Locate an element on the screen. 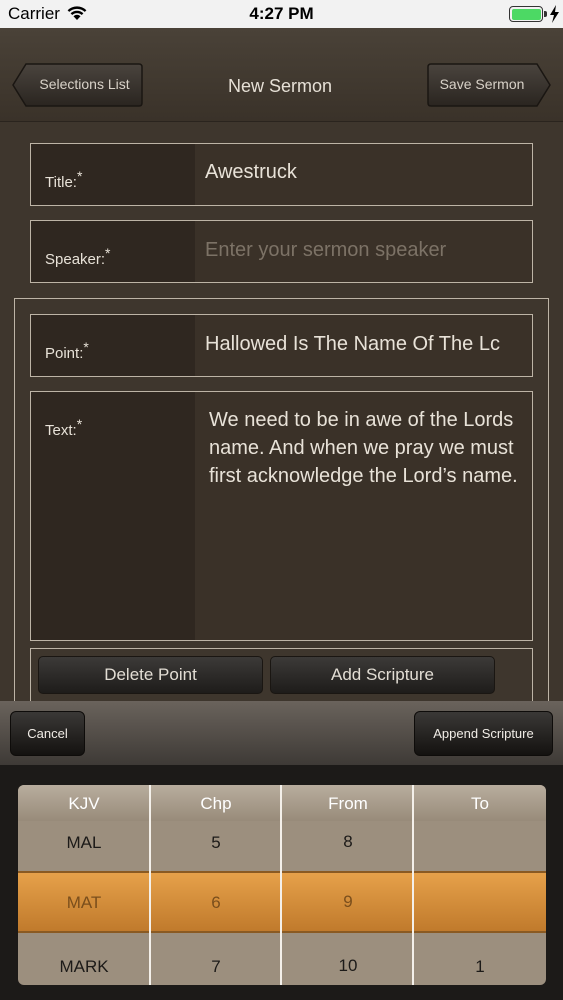  selections-list-button: Selections List is located at coordinates (77, 85).